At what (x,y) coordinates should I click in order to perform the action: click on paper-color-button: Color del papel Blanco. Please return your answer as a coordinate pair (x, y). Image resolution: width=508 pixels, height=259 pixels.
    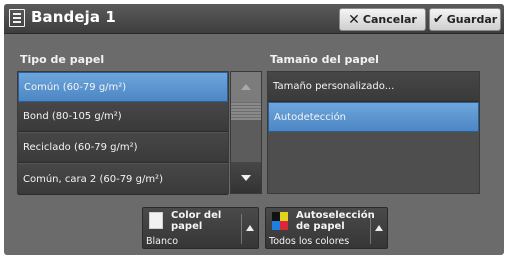
    Looking at the image, I should click on (200, 228).